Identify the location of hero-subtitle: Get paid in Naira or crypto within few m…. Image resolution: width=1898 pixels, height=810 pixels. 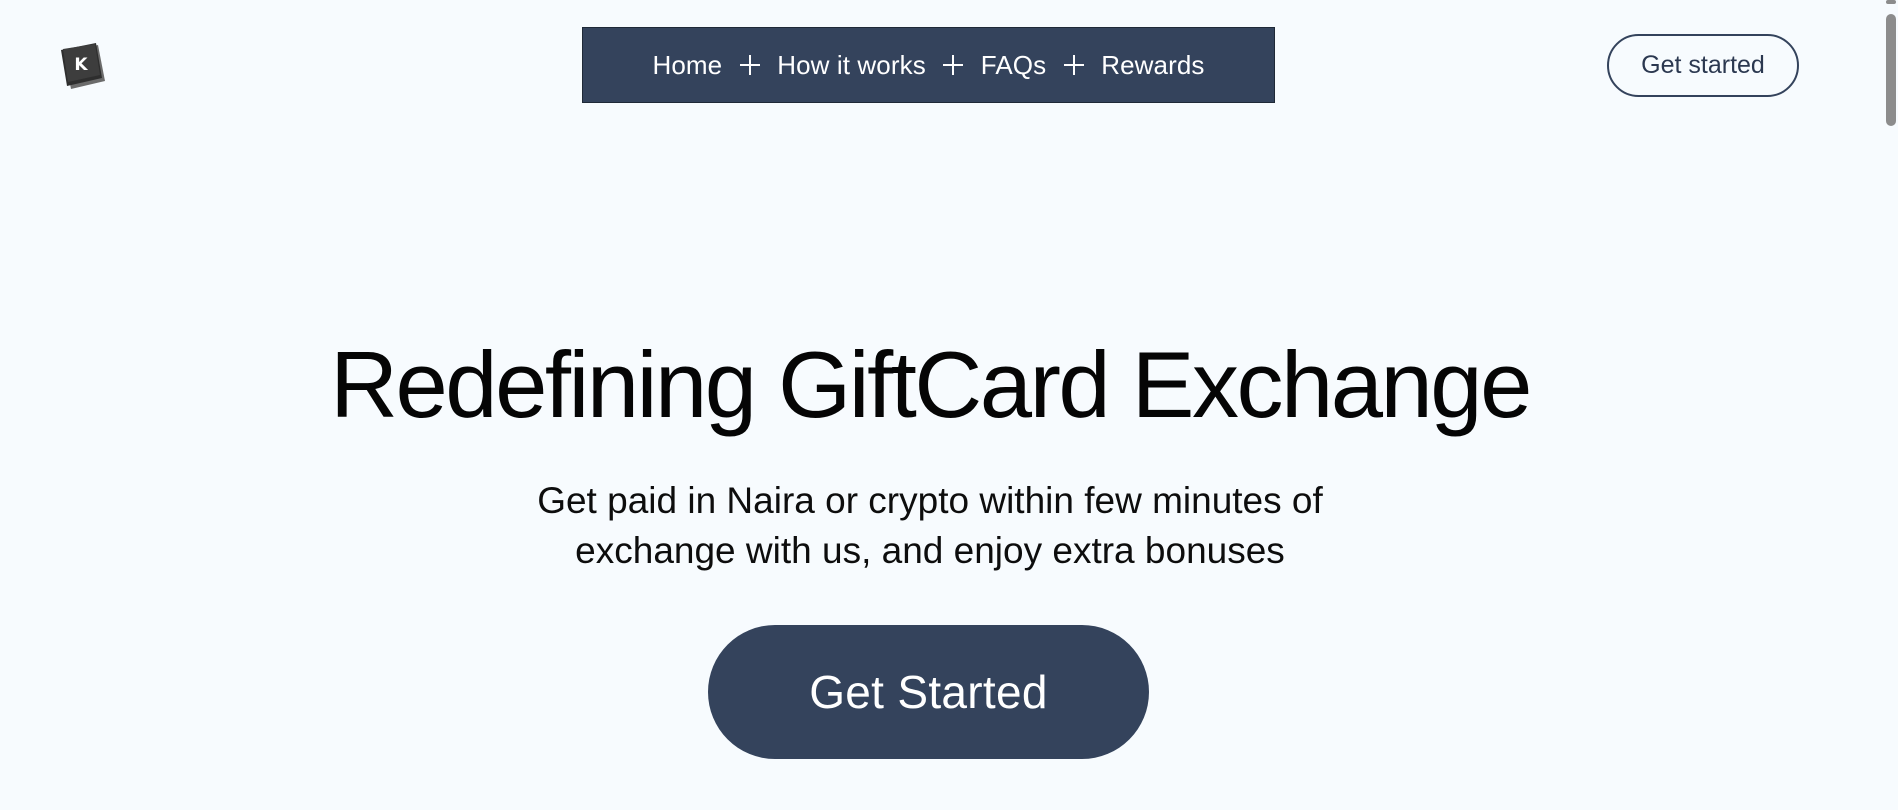
(930, 526).